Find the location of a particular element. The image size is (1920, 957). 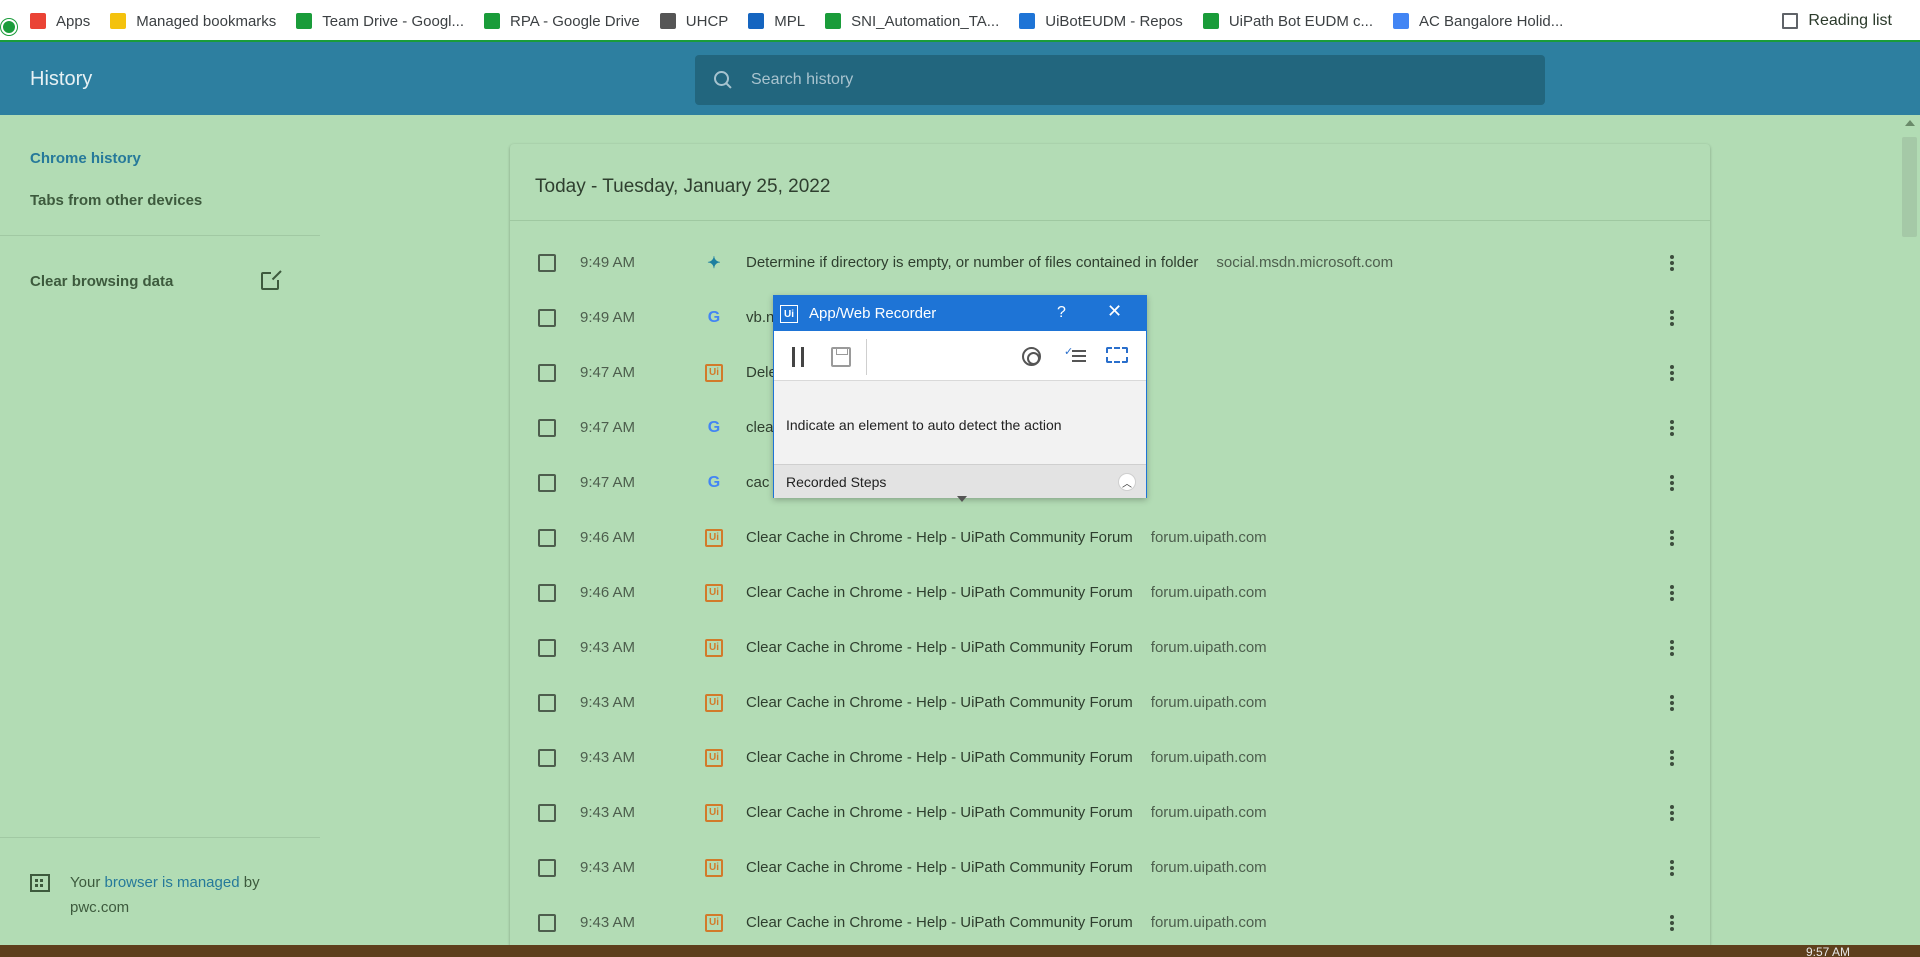

bookmark-item: Managed bookmarks is located at coordinates (193, 21).